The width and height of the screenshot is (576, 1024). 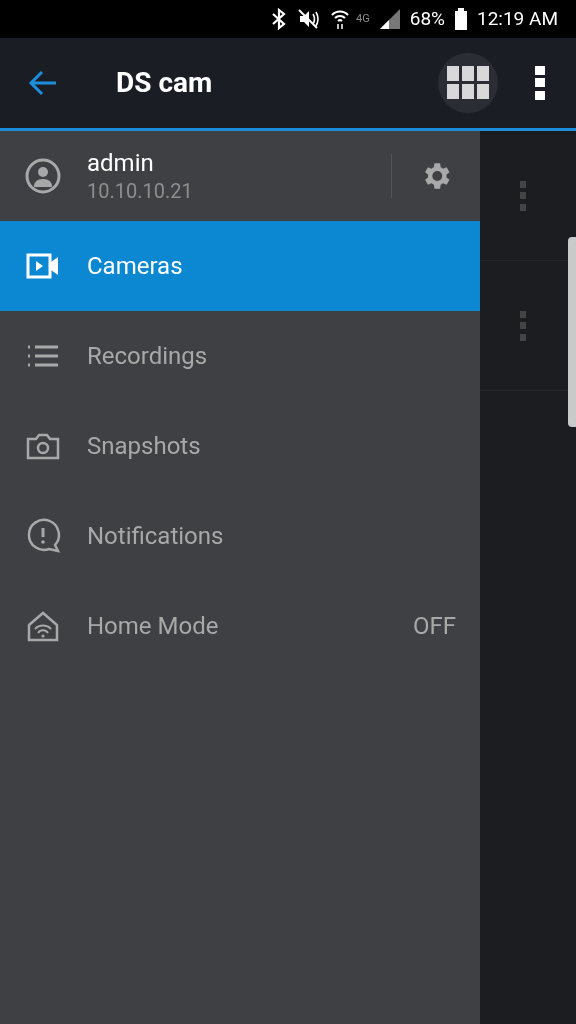 What do you see at coordinates (340, 19) in the screenshot?
I see `wifi-icon` at bounding box center [340, 19].